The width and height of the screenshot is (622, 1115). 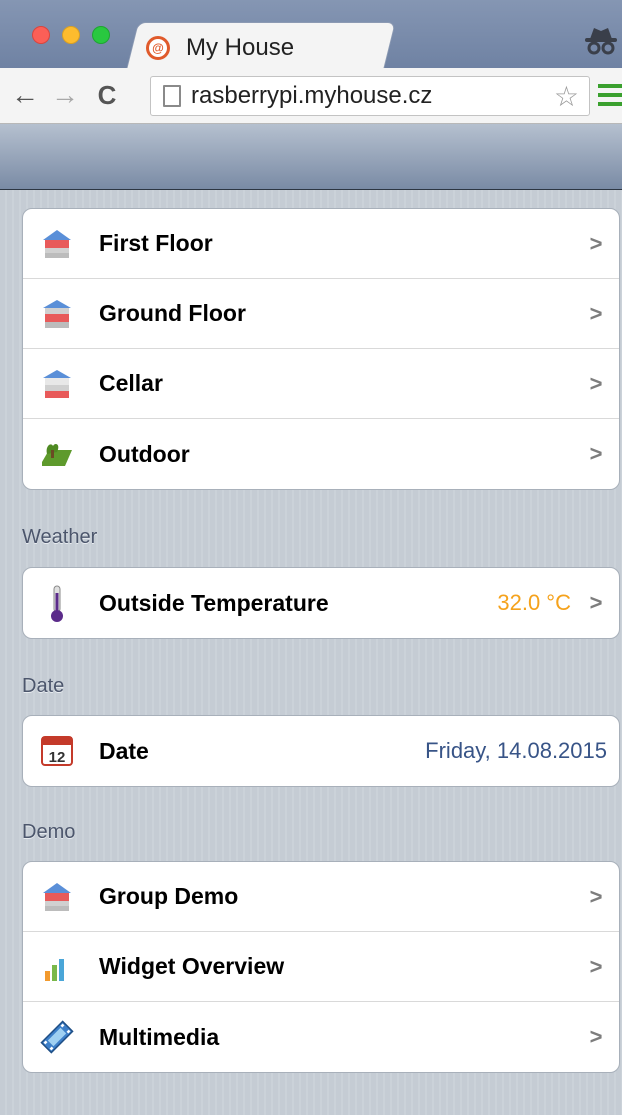 I want to click on list-item-outdoor: Outdoor >, so click(x=321, y=454).